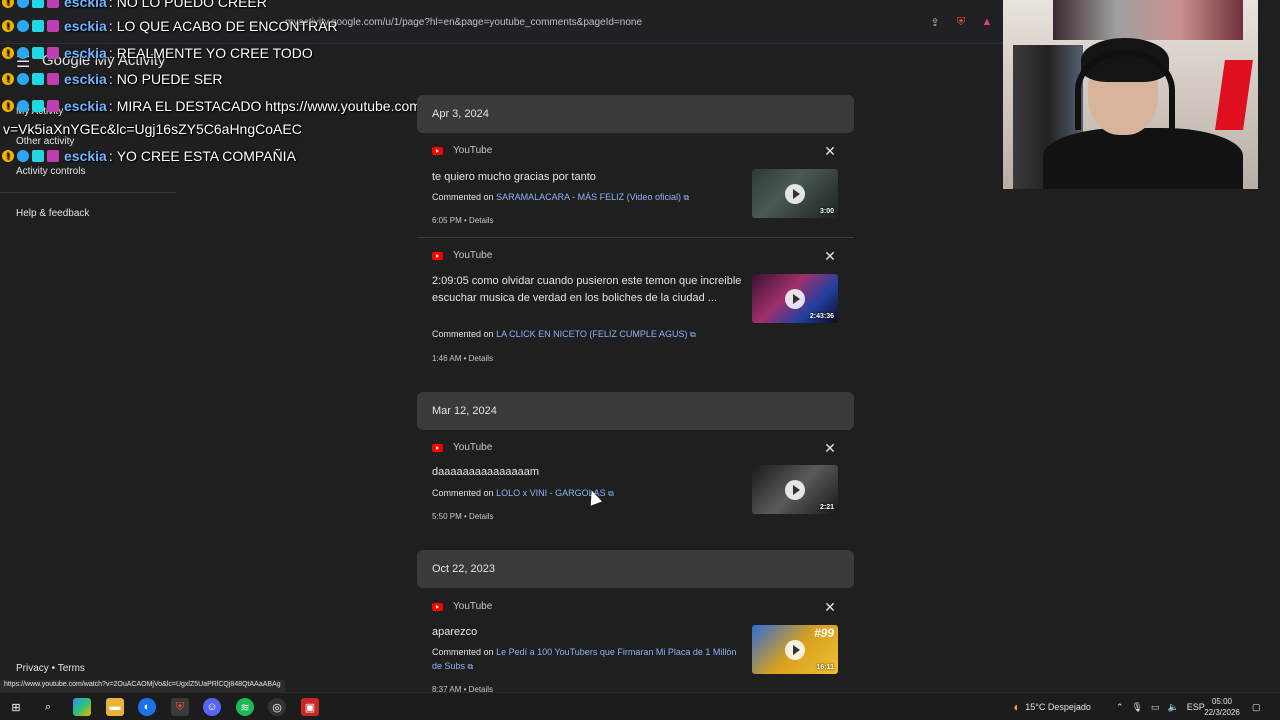  I want to click on search-icon: ⌕, so click(48, 707).